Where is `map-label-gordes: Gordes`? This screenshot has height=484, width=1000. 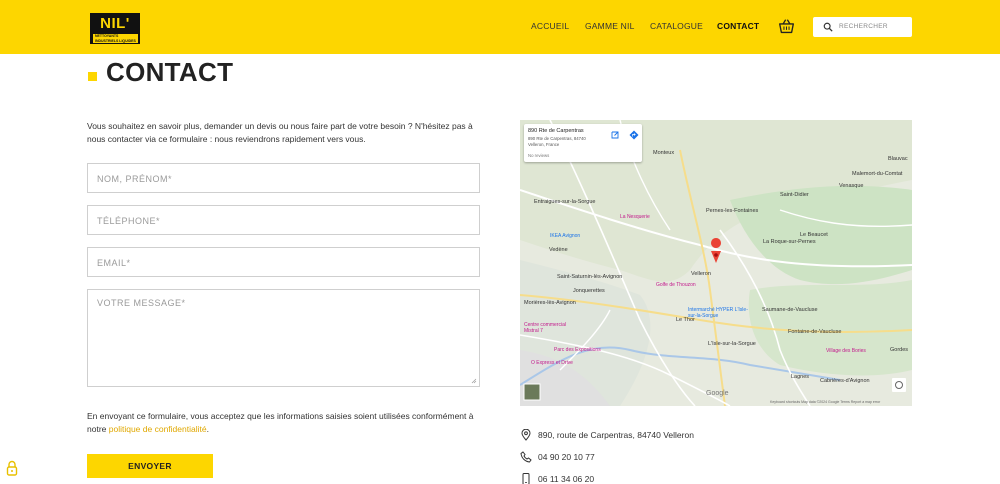 map-label-gordes: Gordes is located at coordinates (899, 350).